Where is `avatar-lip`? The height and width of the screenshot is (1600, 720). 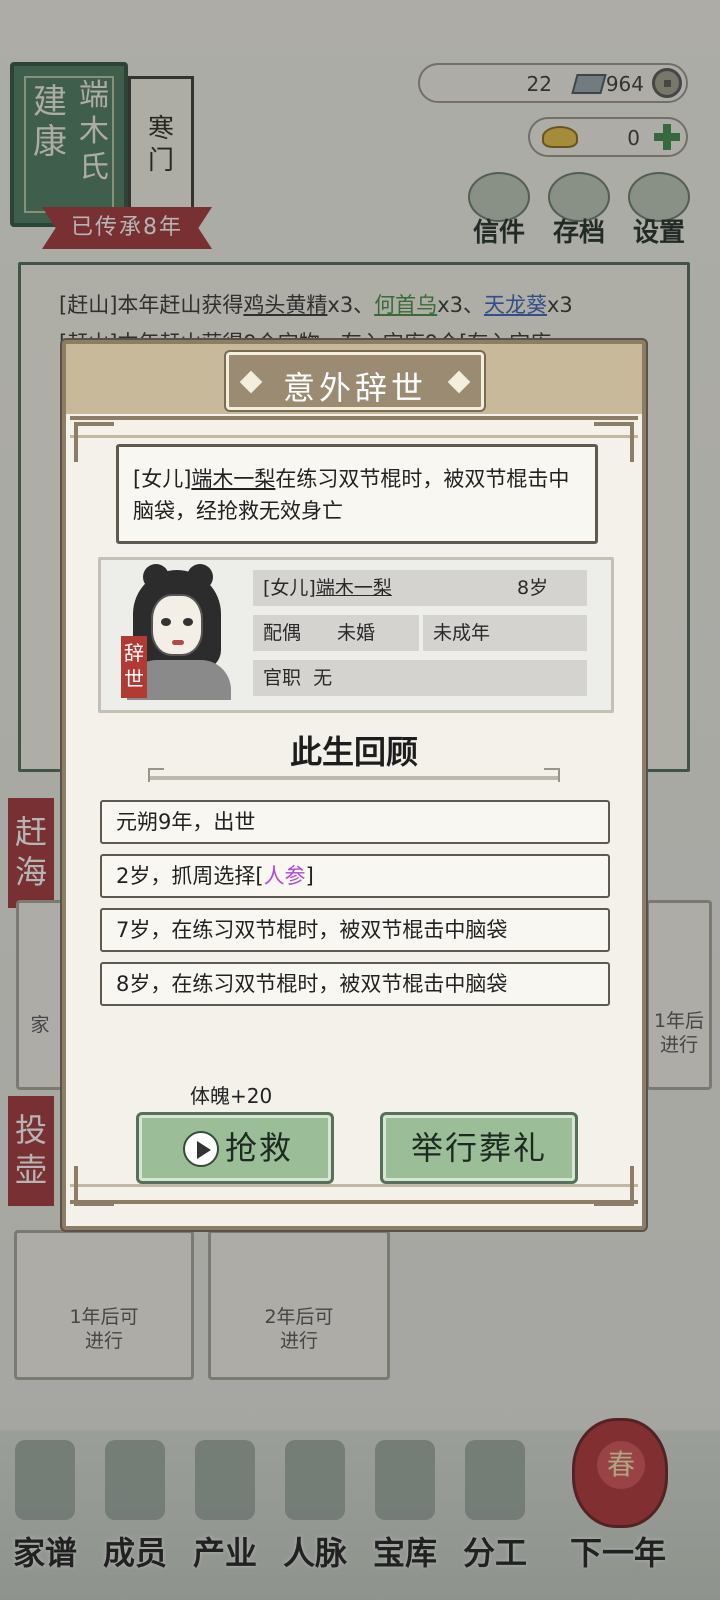
avatar-lip is located at coordinates (178, 642).